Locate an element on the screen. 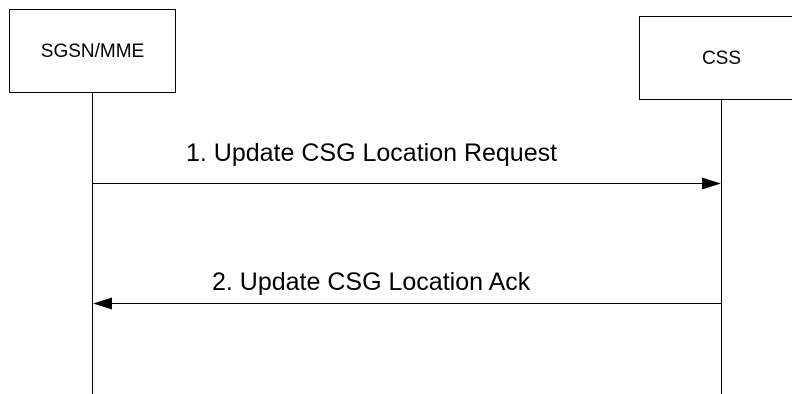  message-1: 1. Update CSG Location Request is located at coordinates (406, 164).